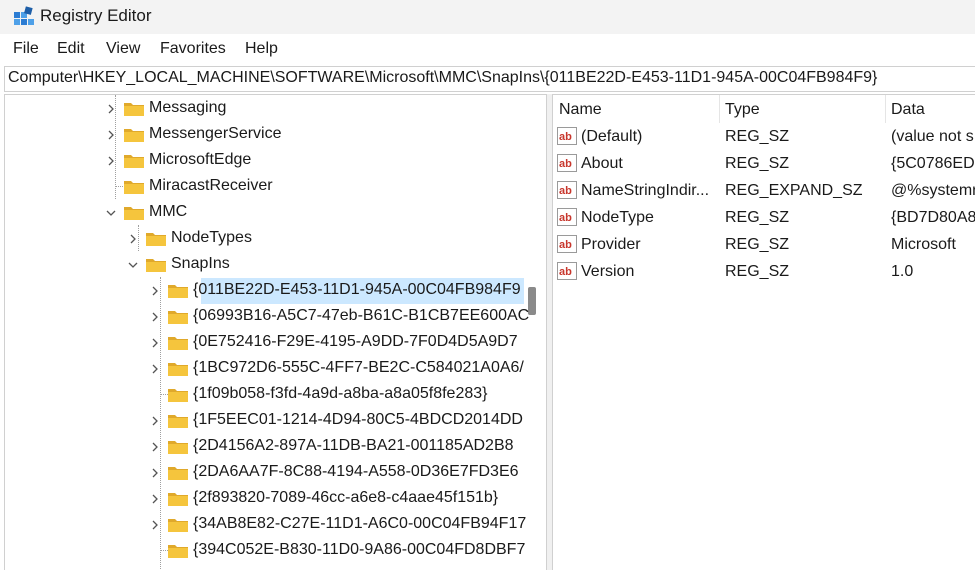 Image resolution: width=975 pixels, height=570 pixels. I want to click on tree-node: {011BE22D-E453-11D1-945A-00C04FB984F9, so click(338, 291).